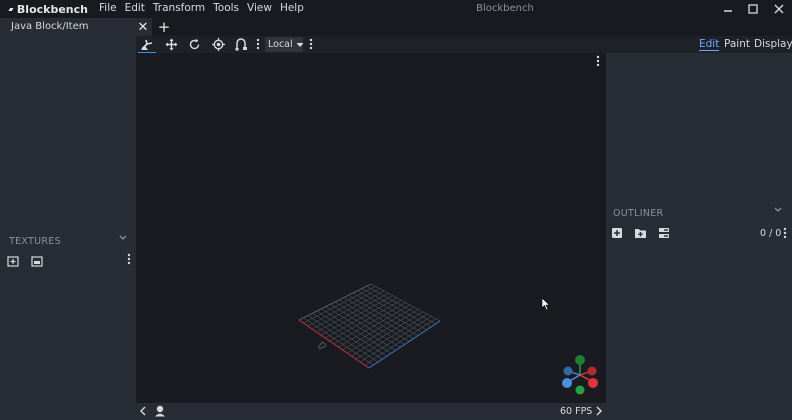 This screenshot has height=420, width=792. What do you see at coordinates (299, 44) in the screenshot?
I see `caret-down-icon` at bounding box center [299, 44].